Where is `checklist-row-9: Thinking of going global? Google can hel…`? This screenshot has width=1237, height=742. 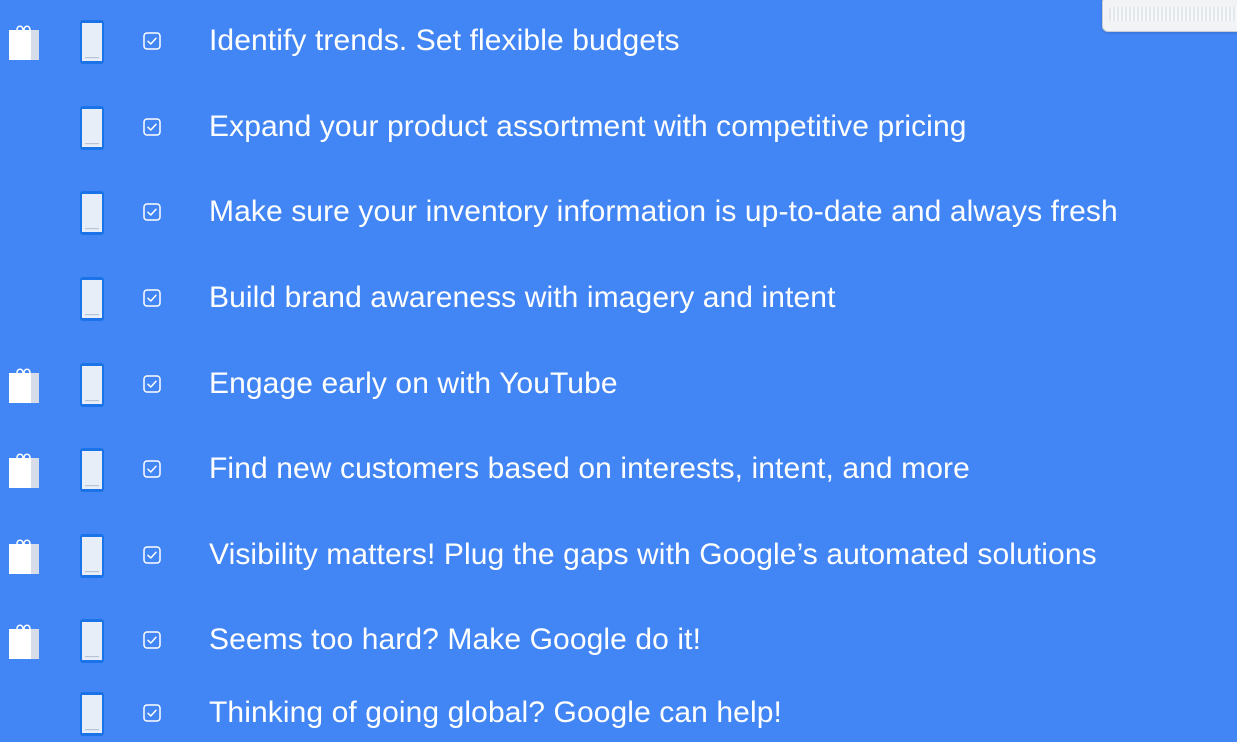 checklist-row-9: Thinking of going global? Google can hel… is located at coordinates (618, 712).